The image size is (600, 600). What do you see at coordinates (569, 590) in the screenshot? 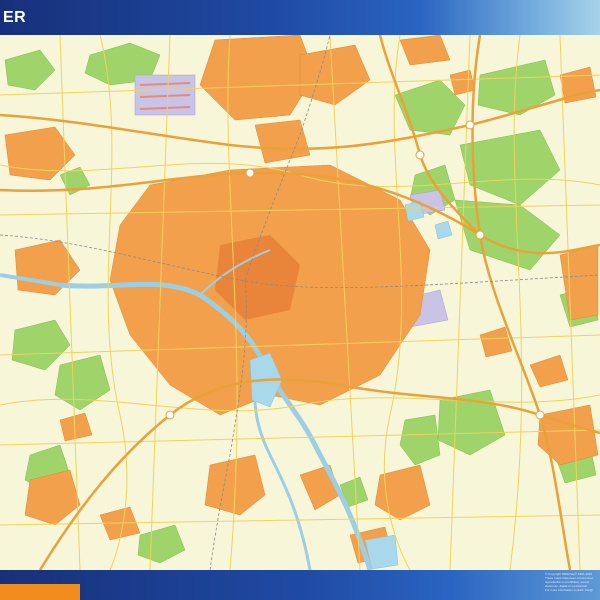
I see `copyright-line: For more information contact: info@` at bounding box center [569, 590].